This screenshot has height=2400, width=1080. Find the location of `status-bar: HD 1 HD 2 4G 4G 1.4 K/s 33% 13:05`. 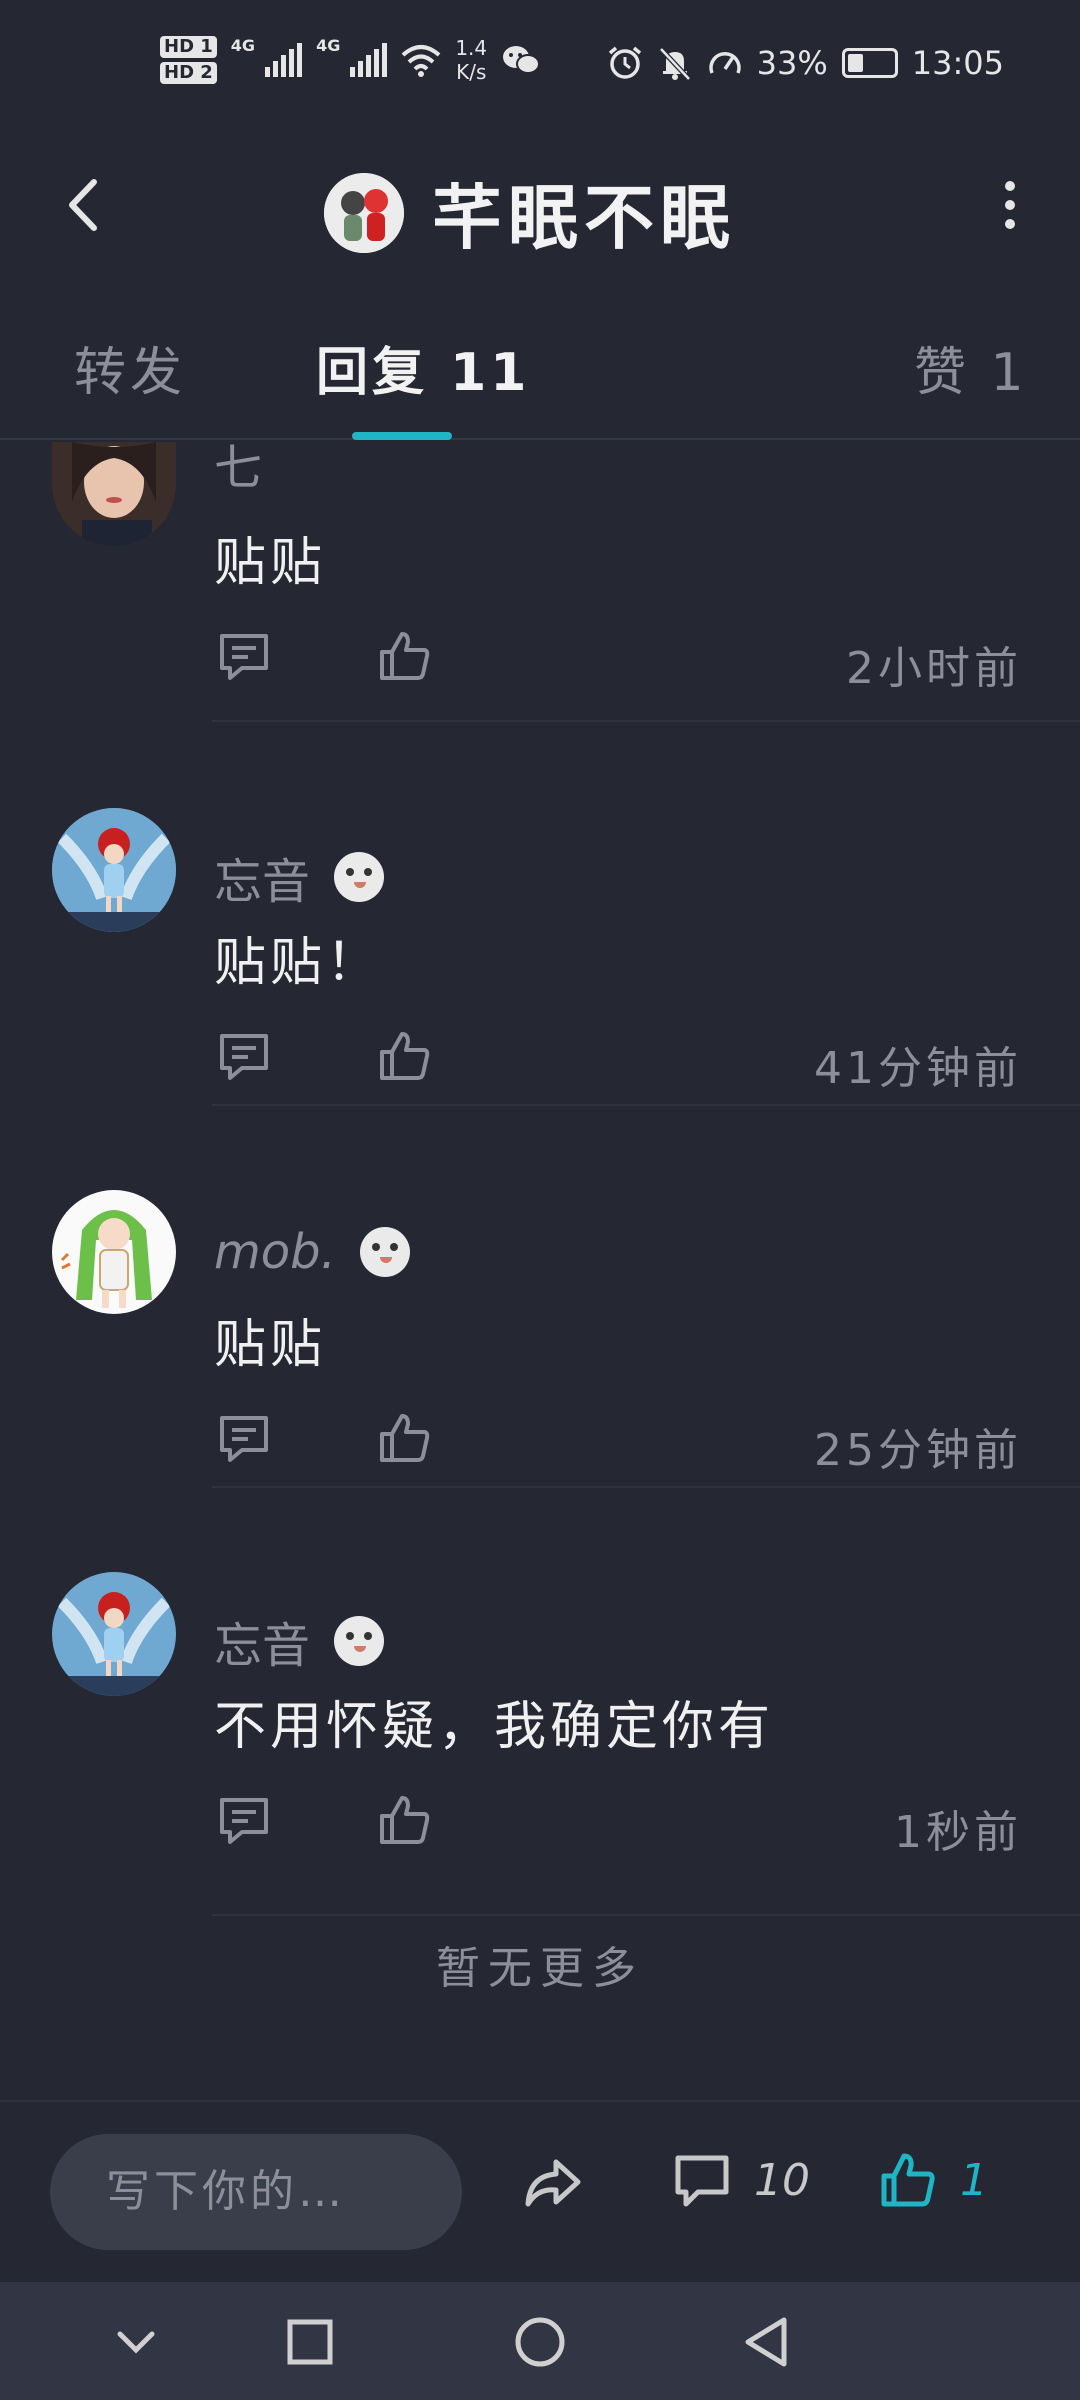

status-bar: HD 1 HD 2 4G 4G 1.4 K/s 33% 13:05 is located at coordinates (540, 65).